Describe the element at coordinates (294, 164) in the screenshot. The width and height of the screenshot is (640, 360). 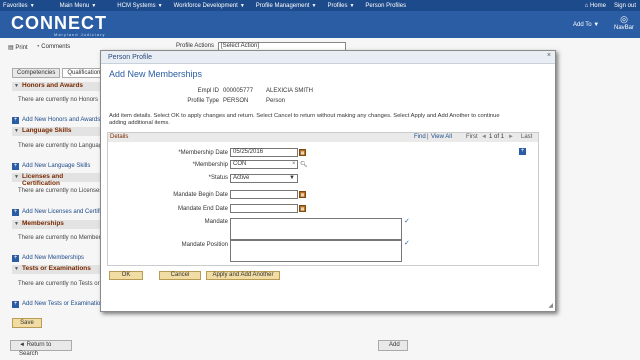
I see `clear-icon: ×` at that location.